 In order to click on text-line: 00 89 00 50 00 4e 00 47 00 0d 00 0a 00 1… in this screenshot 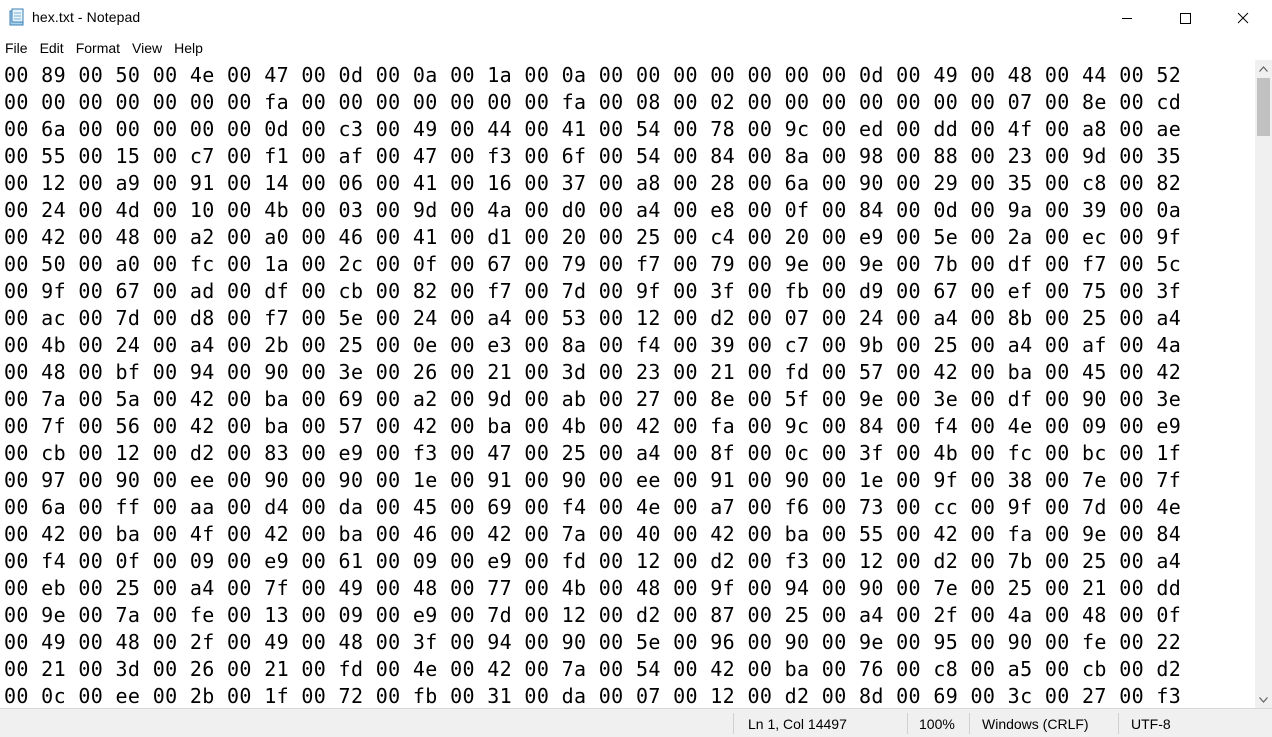, I will do `click(592, 75)`.